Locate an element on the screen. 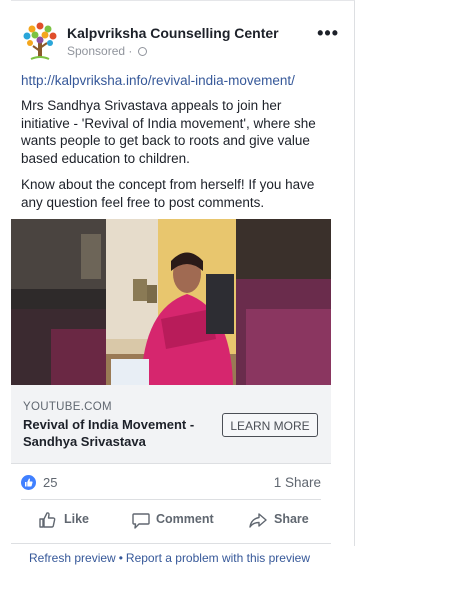  refresh-preview-link: Refresh preview is located at coordinates (72, 558).